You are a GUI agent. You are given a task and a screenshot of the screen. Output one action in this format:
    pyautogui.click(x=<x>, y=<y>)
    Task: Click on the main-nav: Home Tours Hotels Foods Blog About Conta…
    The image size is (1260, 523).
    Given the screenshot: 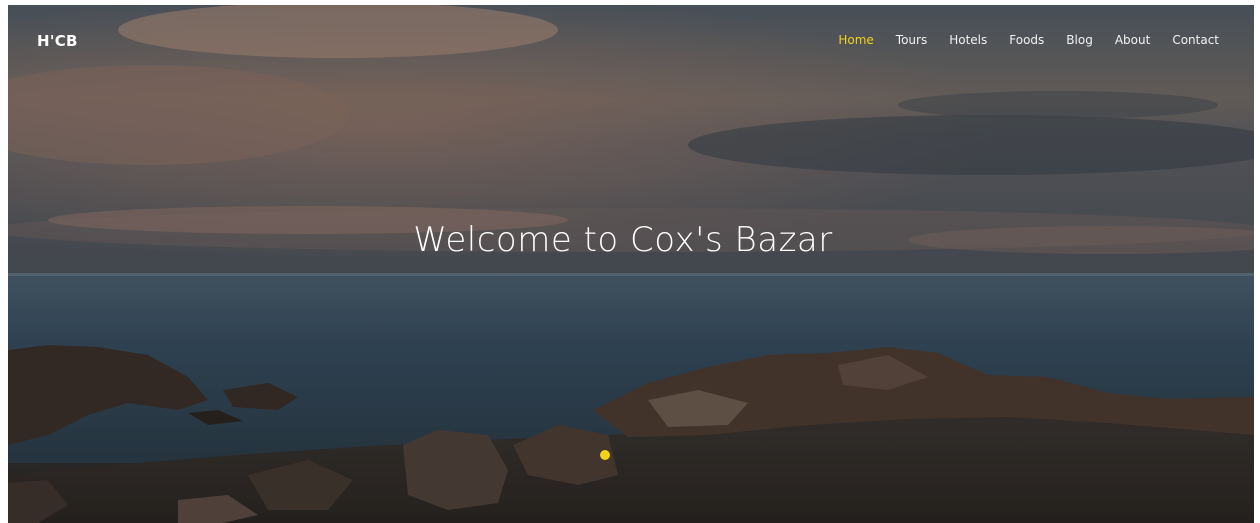 What is the action you would take?
    pyautogui.click(x=1017, y=40)
    